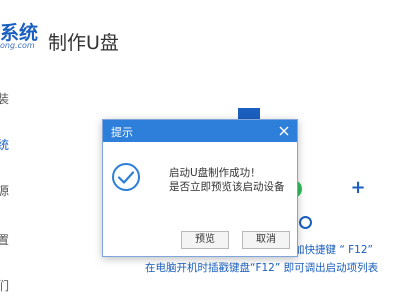 The height and width of the screenshot is (300, 400). I want to click on preview-question: 是否立即预览该启动设备, so click(227, 187).